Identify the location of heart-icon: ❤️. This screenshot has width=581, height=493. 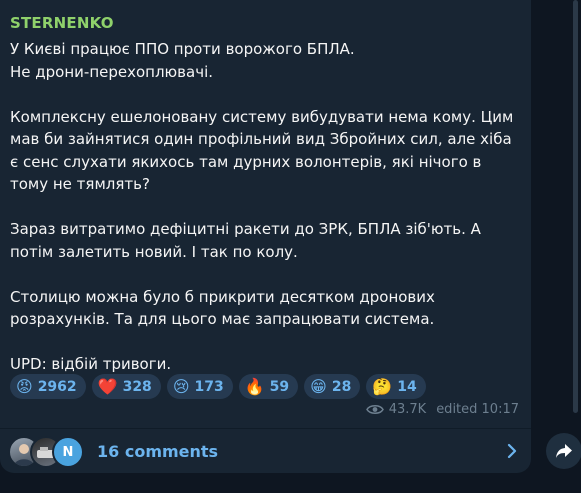
(107, 386).